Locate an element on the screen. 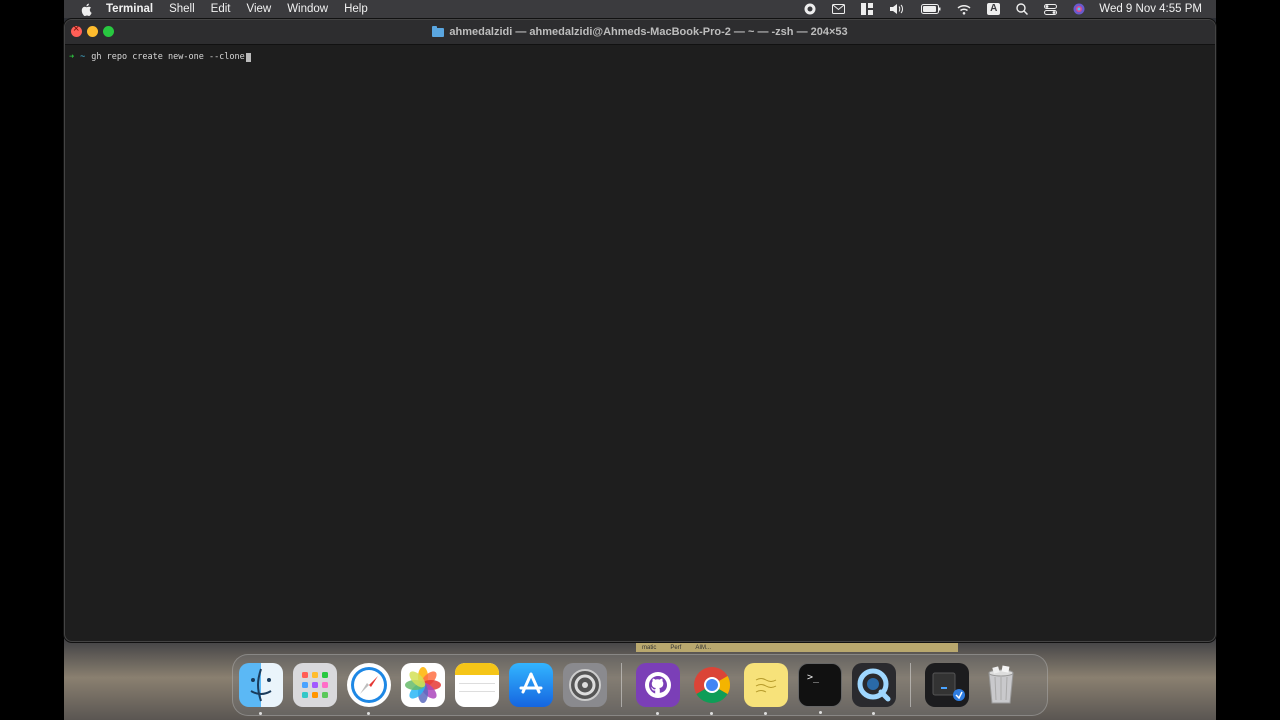 Image resolution: width=1280 pixels, height=720 pixels. github-desktop-app-icon is located at coordinates (658, 689).